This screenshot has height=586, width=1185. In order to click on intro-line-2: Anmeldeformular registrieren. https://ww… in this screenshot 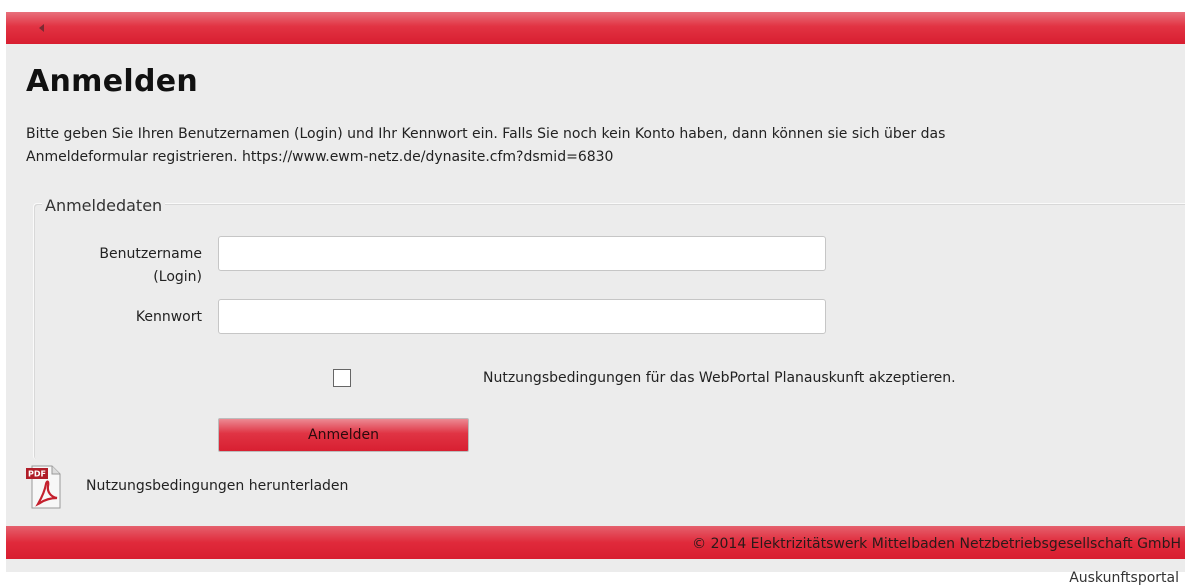, I will do `click(320, 157)`.